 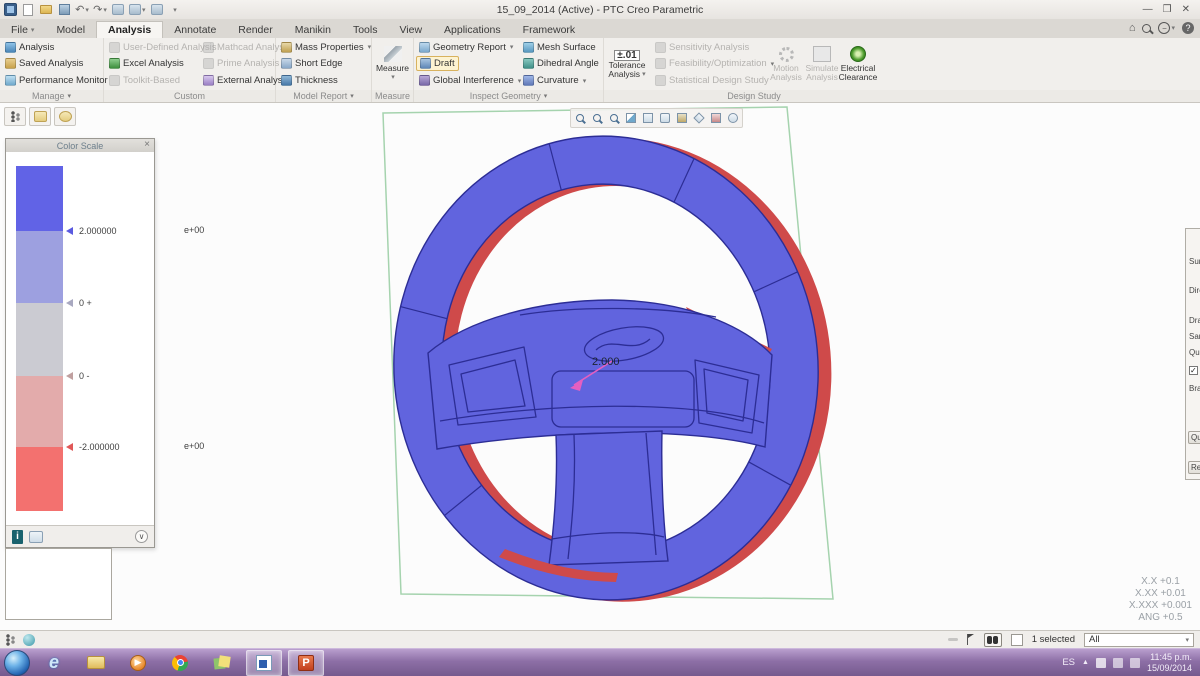 What do you see at coordinates (323, 63) in the screenshot?
I see `short-edge-button: Short Edge` at bounding box center [323, 63].